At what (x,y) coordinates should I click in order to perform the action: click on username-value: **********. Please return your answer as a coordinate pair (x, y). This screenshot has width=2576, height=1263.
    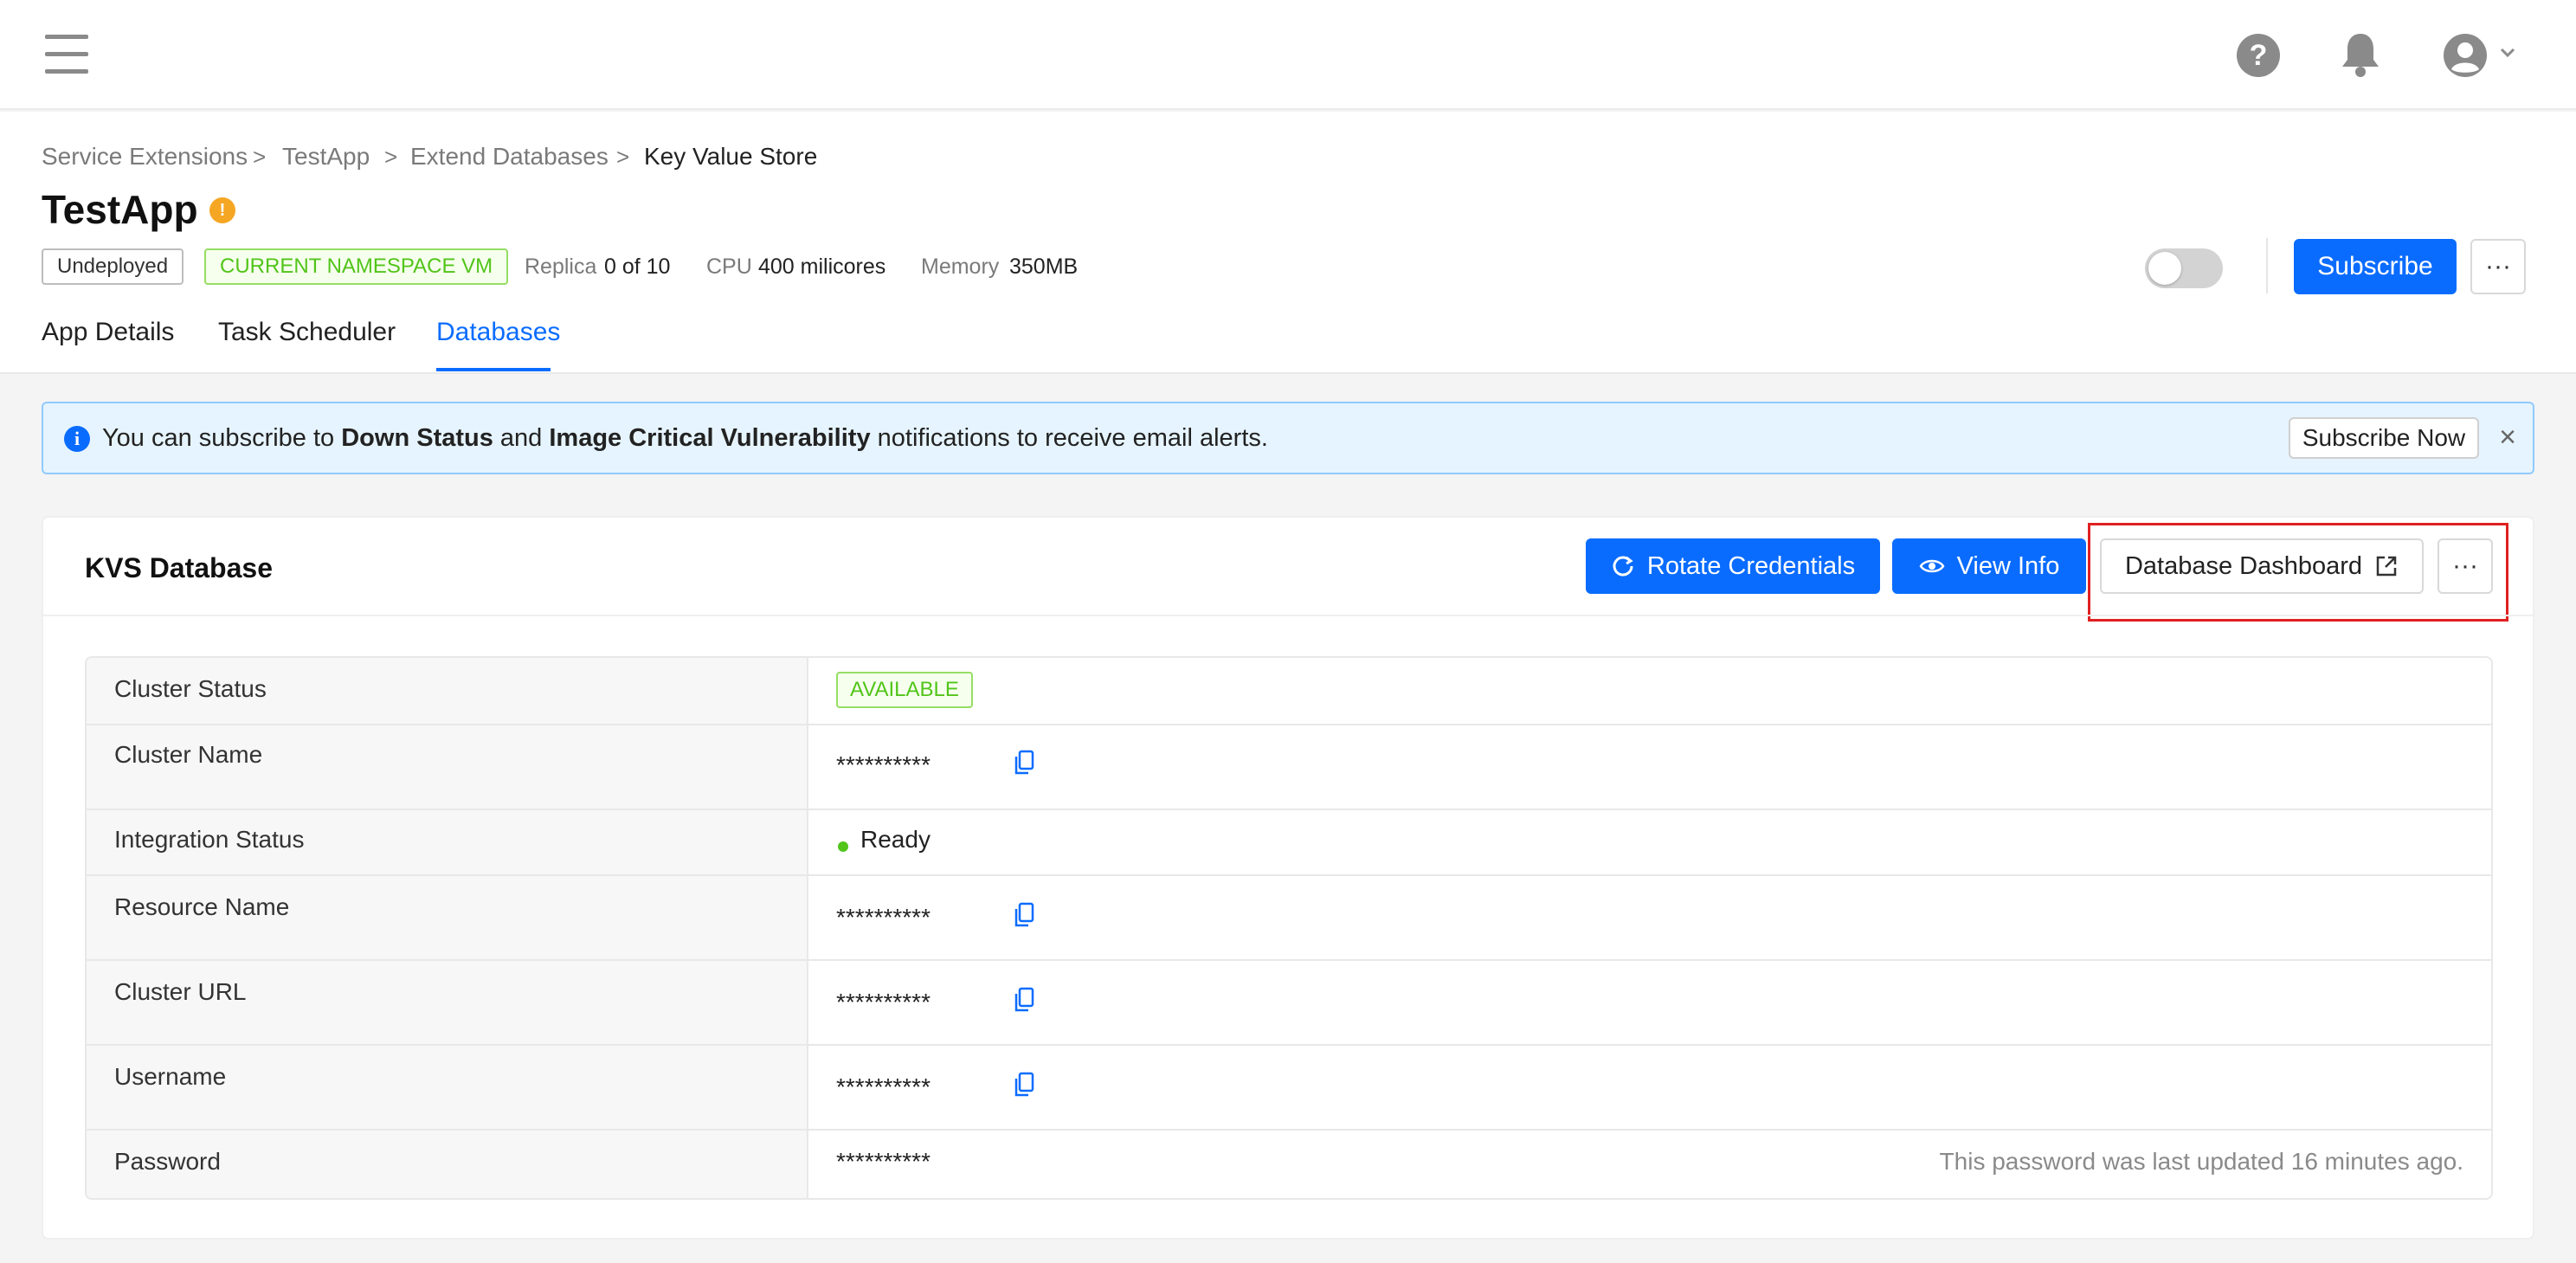
    Looking at the image, I should click on (883, 1086).